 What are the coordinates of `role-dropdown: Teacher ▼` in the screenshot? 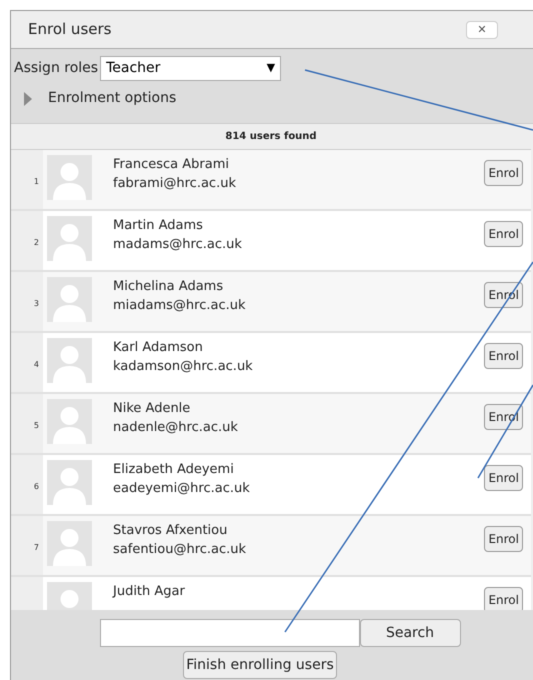 It's located at (191, 68).